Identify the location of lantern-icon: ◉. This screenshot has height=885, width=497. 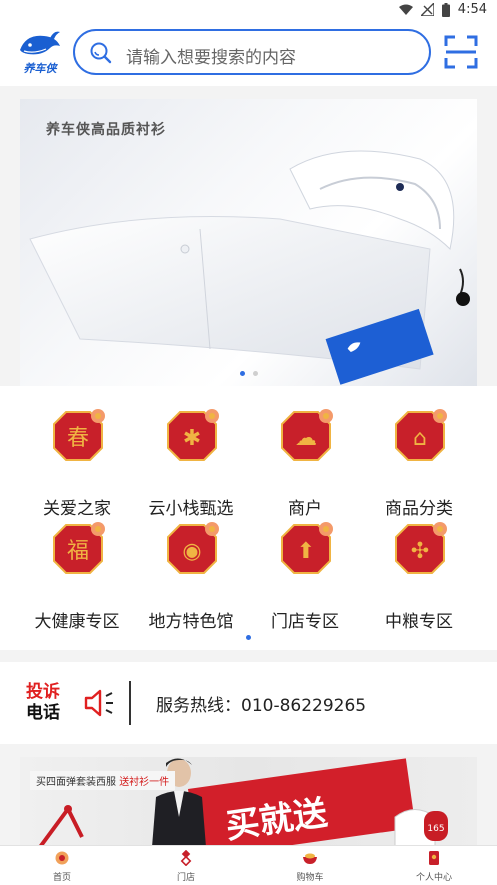
(193, 548).